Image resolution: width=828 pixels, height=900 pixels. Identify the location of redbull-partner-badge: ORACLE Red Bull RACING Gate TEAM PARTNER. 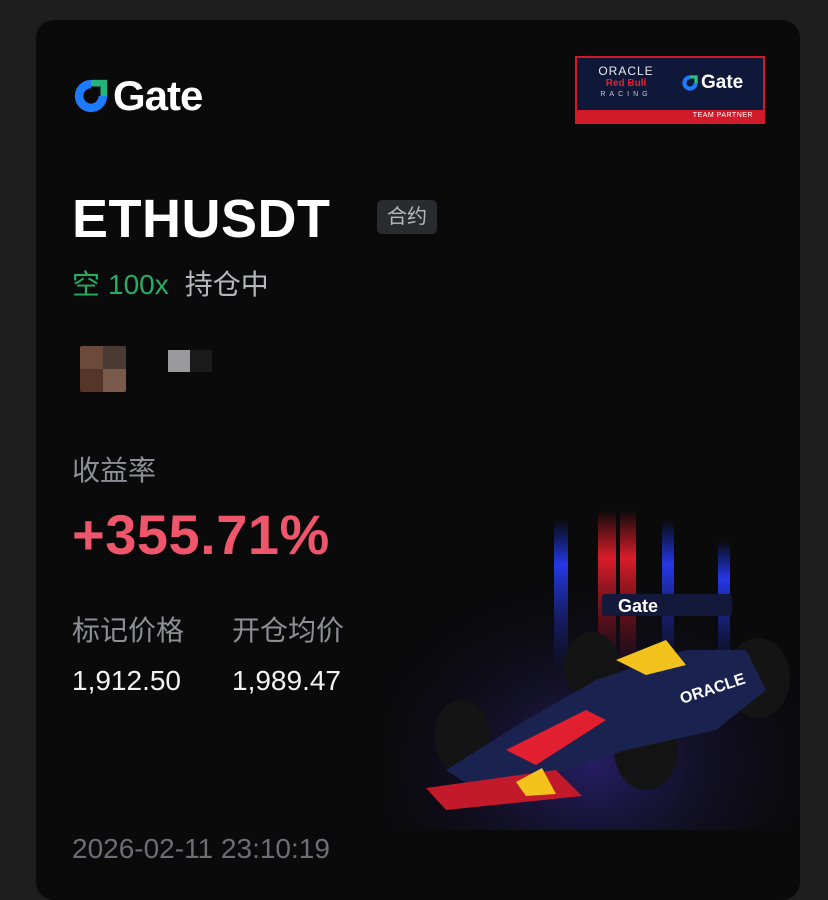
(670, 90).